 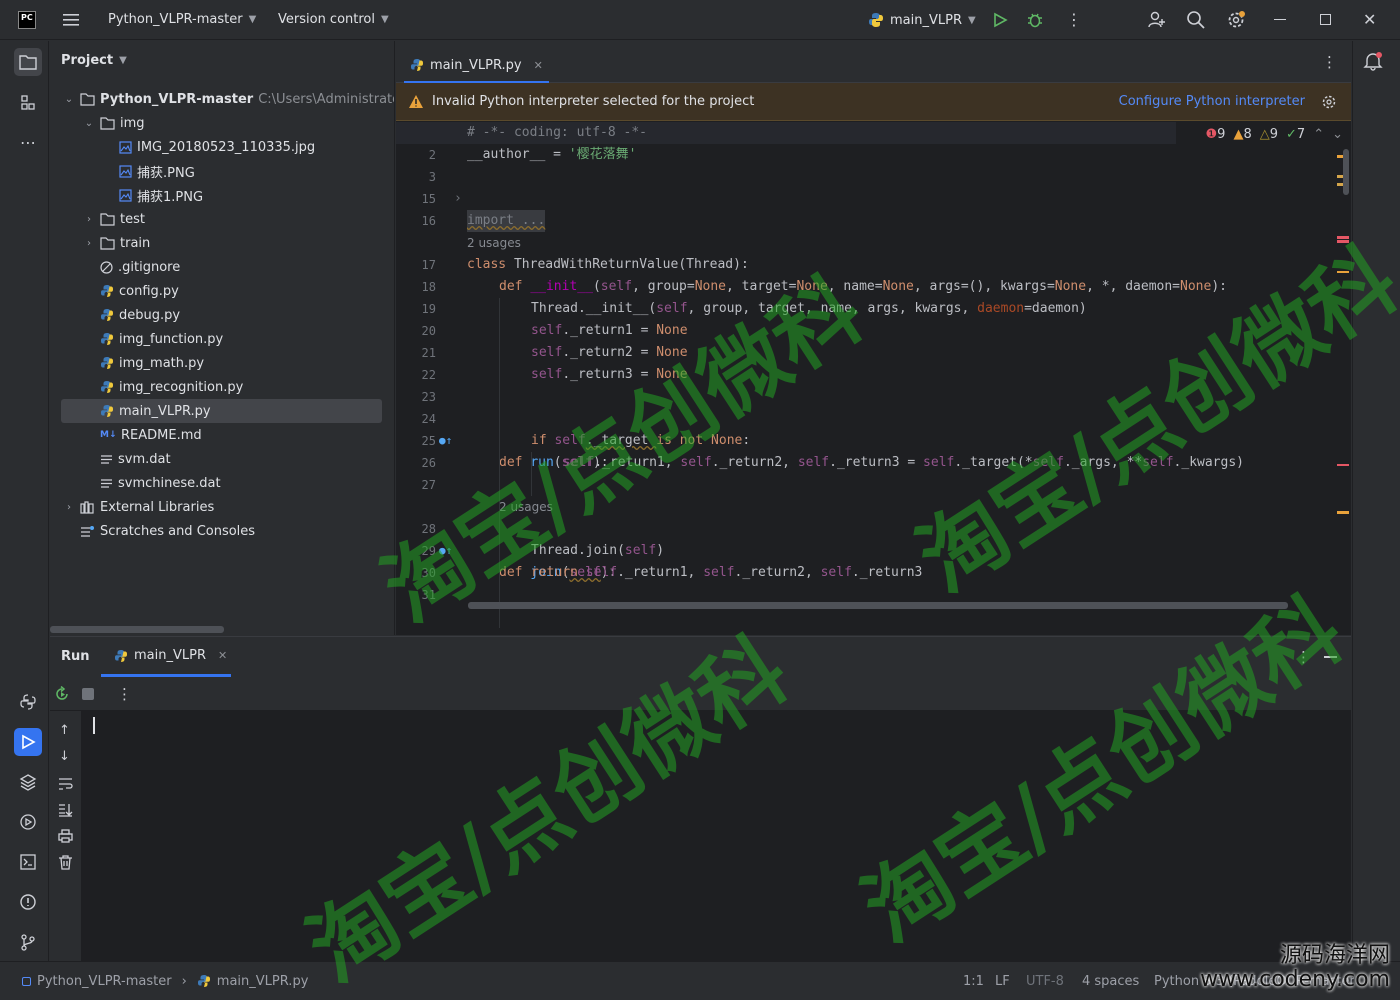 What do you see at coordinates (1325, 19) in the screenshot?
I see `maximize-button` at bounding box center [1325, 19].